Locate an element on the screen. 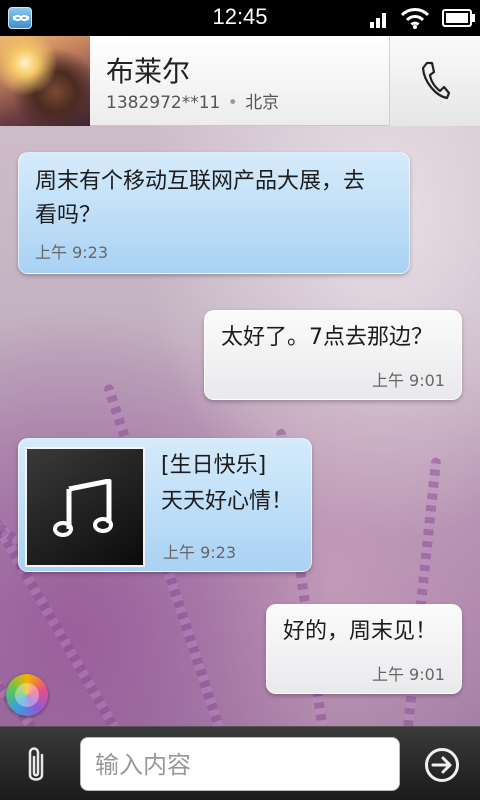 This screenshot has height=800, width=480. message-bubble-outgoing: 太好了。7点去那边？ 上午 9:01 is located at coordinates (333, 355).